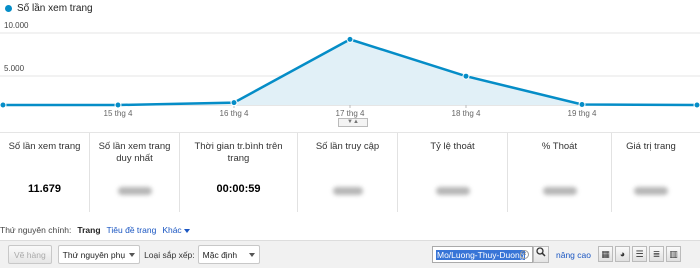 The width and height of the screenshot is (700, 268). Describe the element at coordinates (582, 113) in the screenshot. I see `x-tick-label: 19 thg 4` at that location.